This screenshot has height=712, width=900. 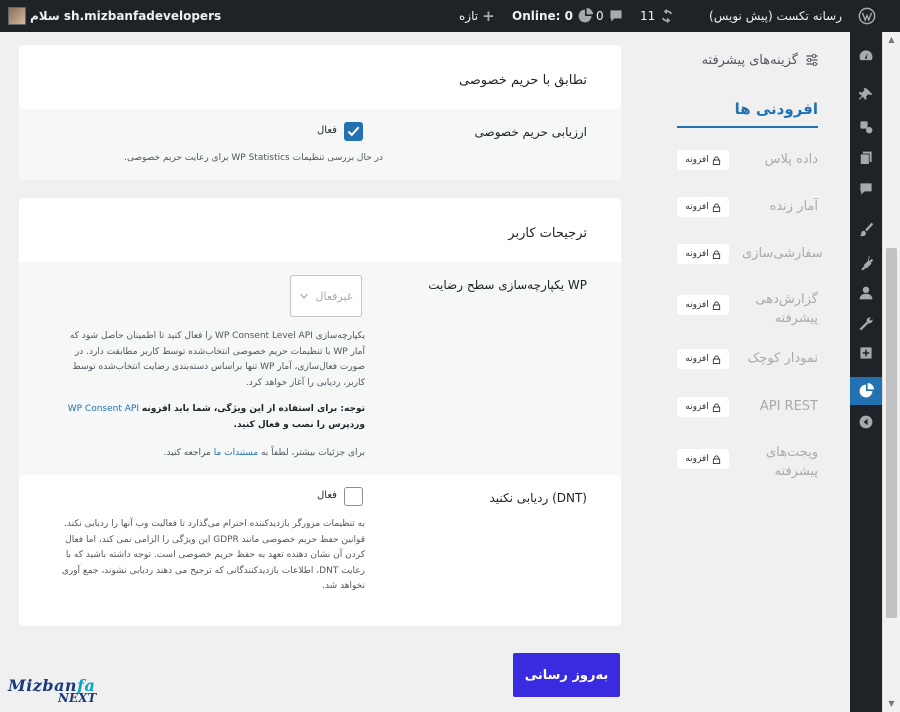 I want to click on wp-logo-button, so click(x=867, y=16).